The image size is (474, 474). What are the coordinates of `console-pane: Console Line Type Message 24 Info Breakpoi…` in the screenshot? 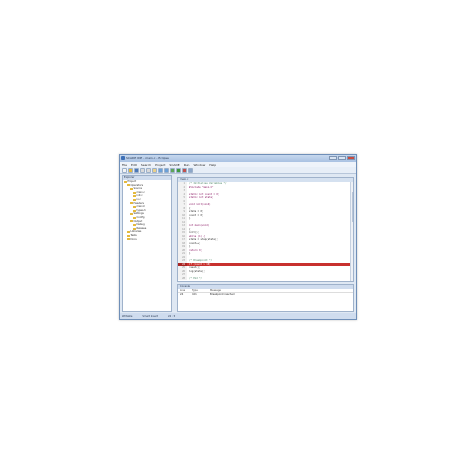 It's located at (265, 298).